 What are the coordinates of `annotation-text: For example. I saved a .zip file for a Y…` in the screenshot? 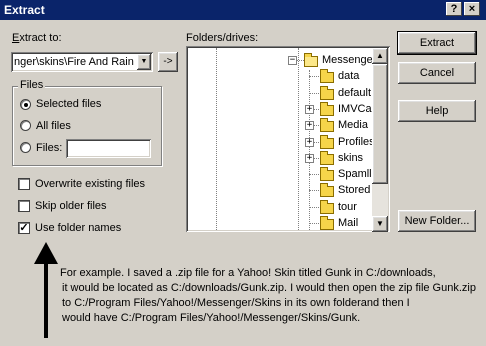 It's located at (270, 296).